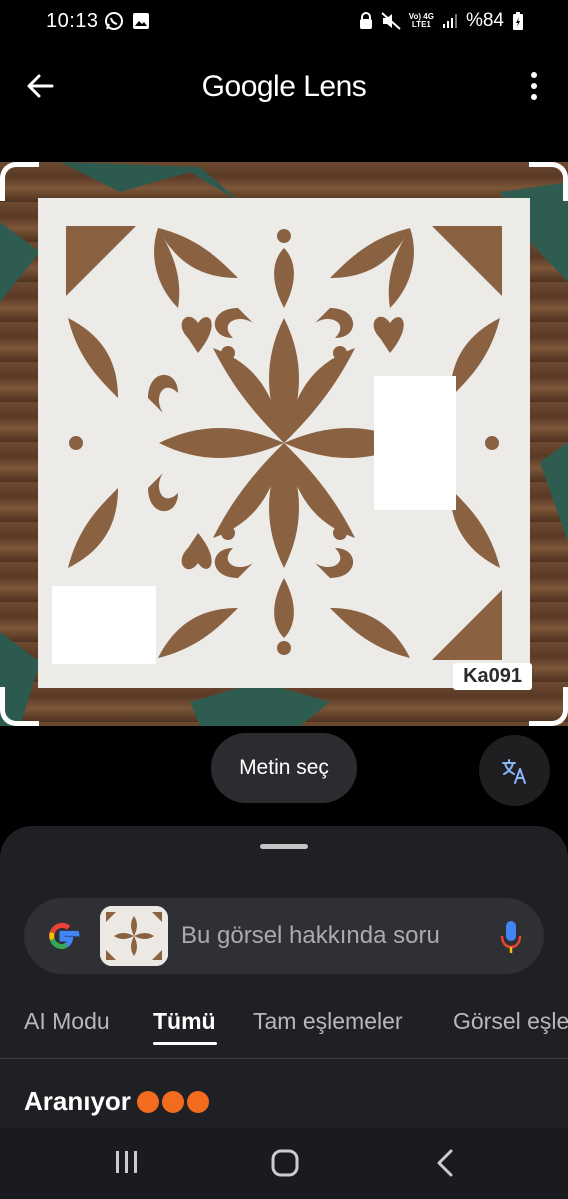  What do you see at coordinates (328, 1021) in the screenshot?
I see `tab-exact-matches: Tam eşlemeler` at bounding box center [328, 1021].